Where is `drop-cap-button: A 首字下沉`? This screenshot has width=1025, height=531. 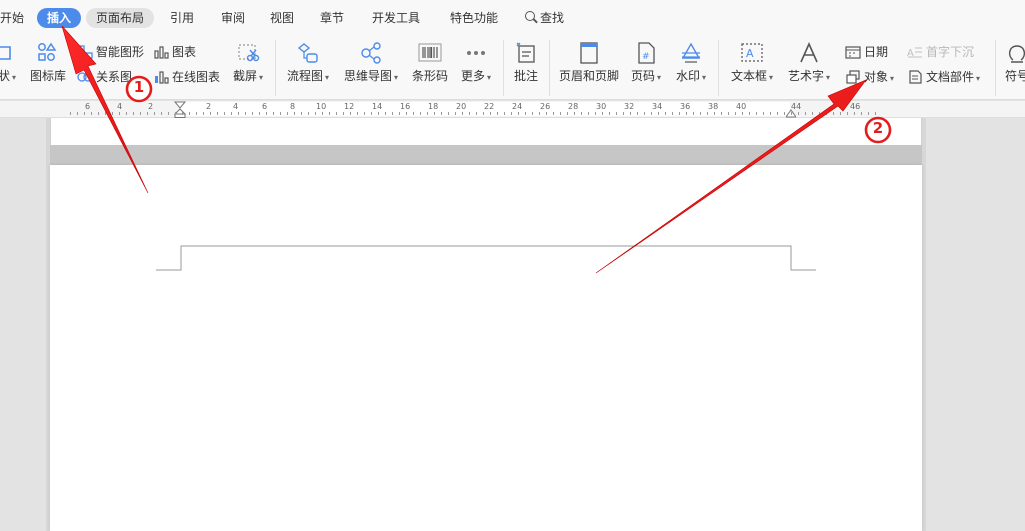 drop-cap-button: A 首字下沉 is located at coordinates (940, 52).